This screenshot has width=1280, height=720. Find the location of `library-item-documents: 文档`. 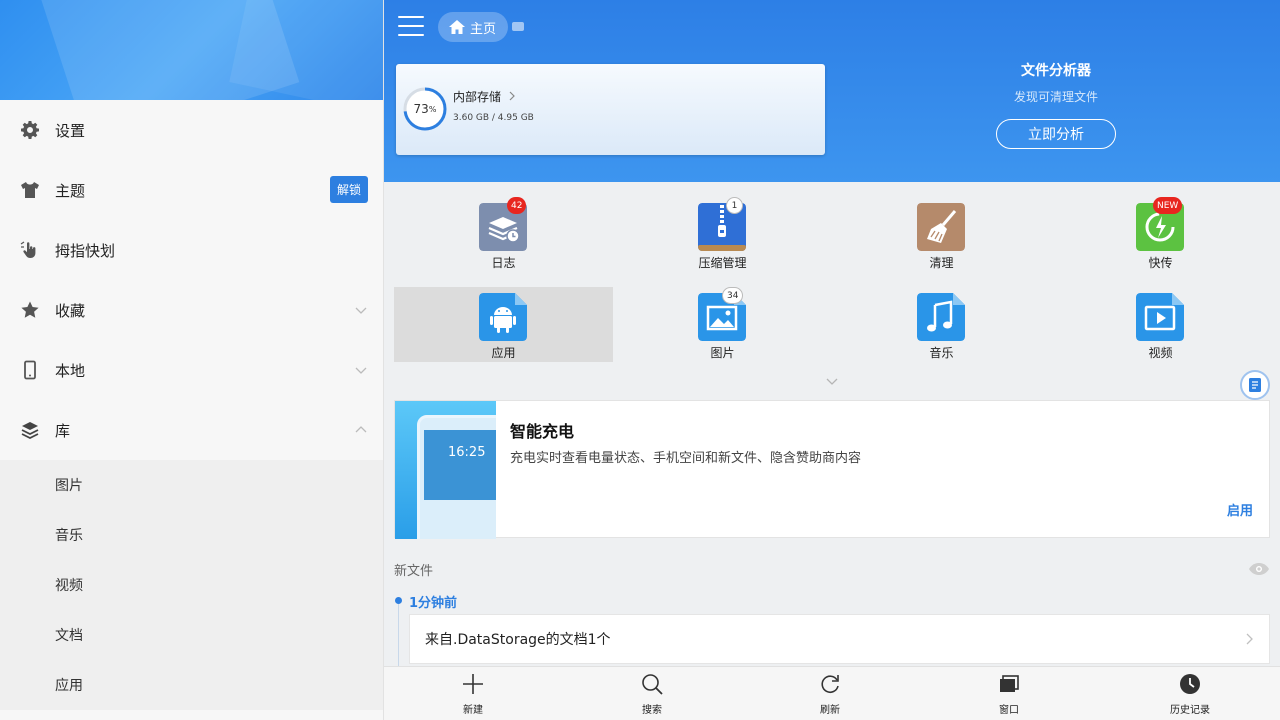

library-item-documents: 文档 is located at coordinates (191, 635).